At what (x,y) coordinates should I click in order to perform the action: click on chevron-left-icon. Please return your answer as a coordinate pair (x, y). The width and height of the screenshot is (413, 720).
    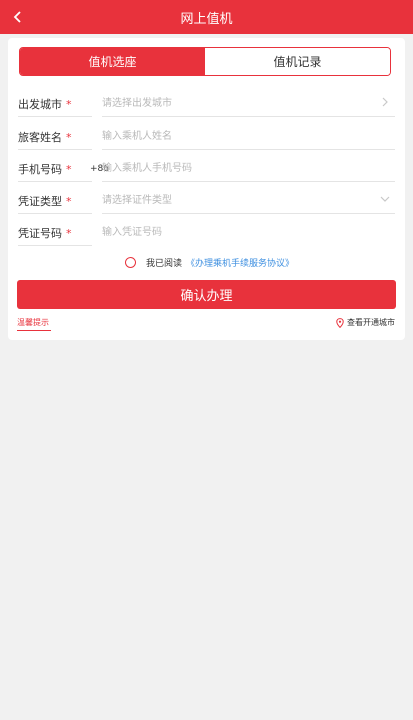
    Looking at the image, I should click on (17, 17).